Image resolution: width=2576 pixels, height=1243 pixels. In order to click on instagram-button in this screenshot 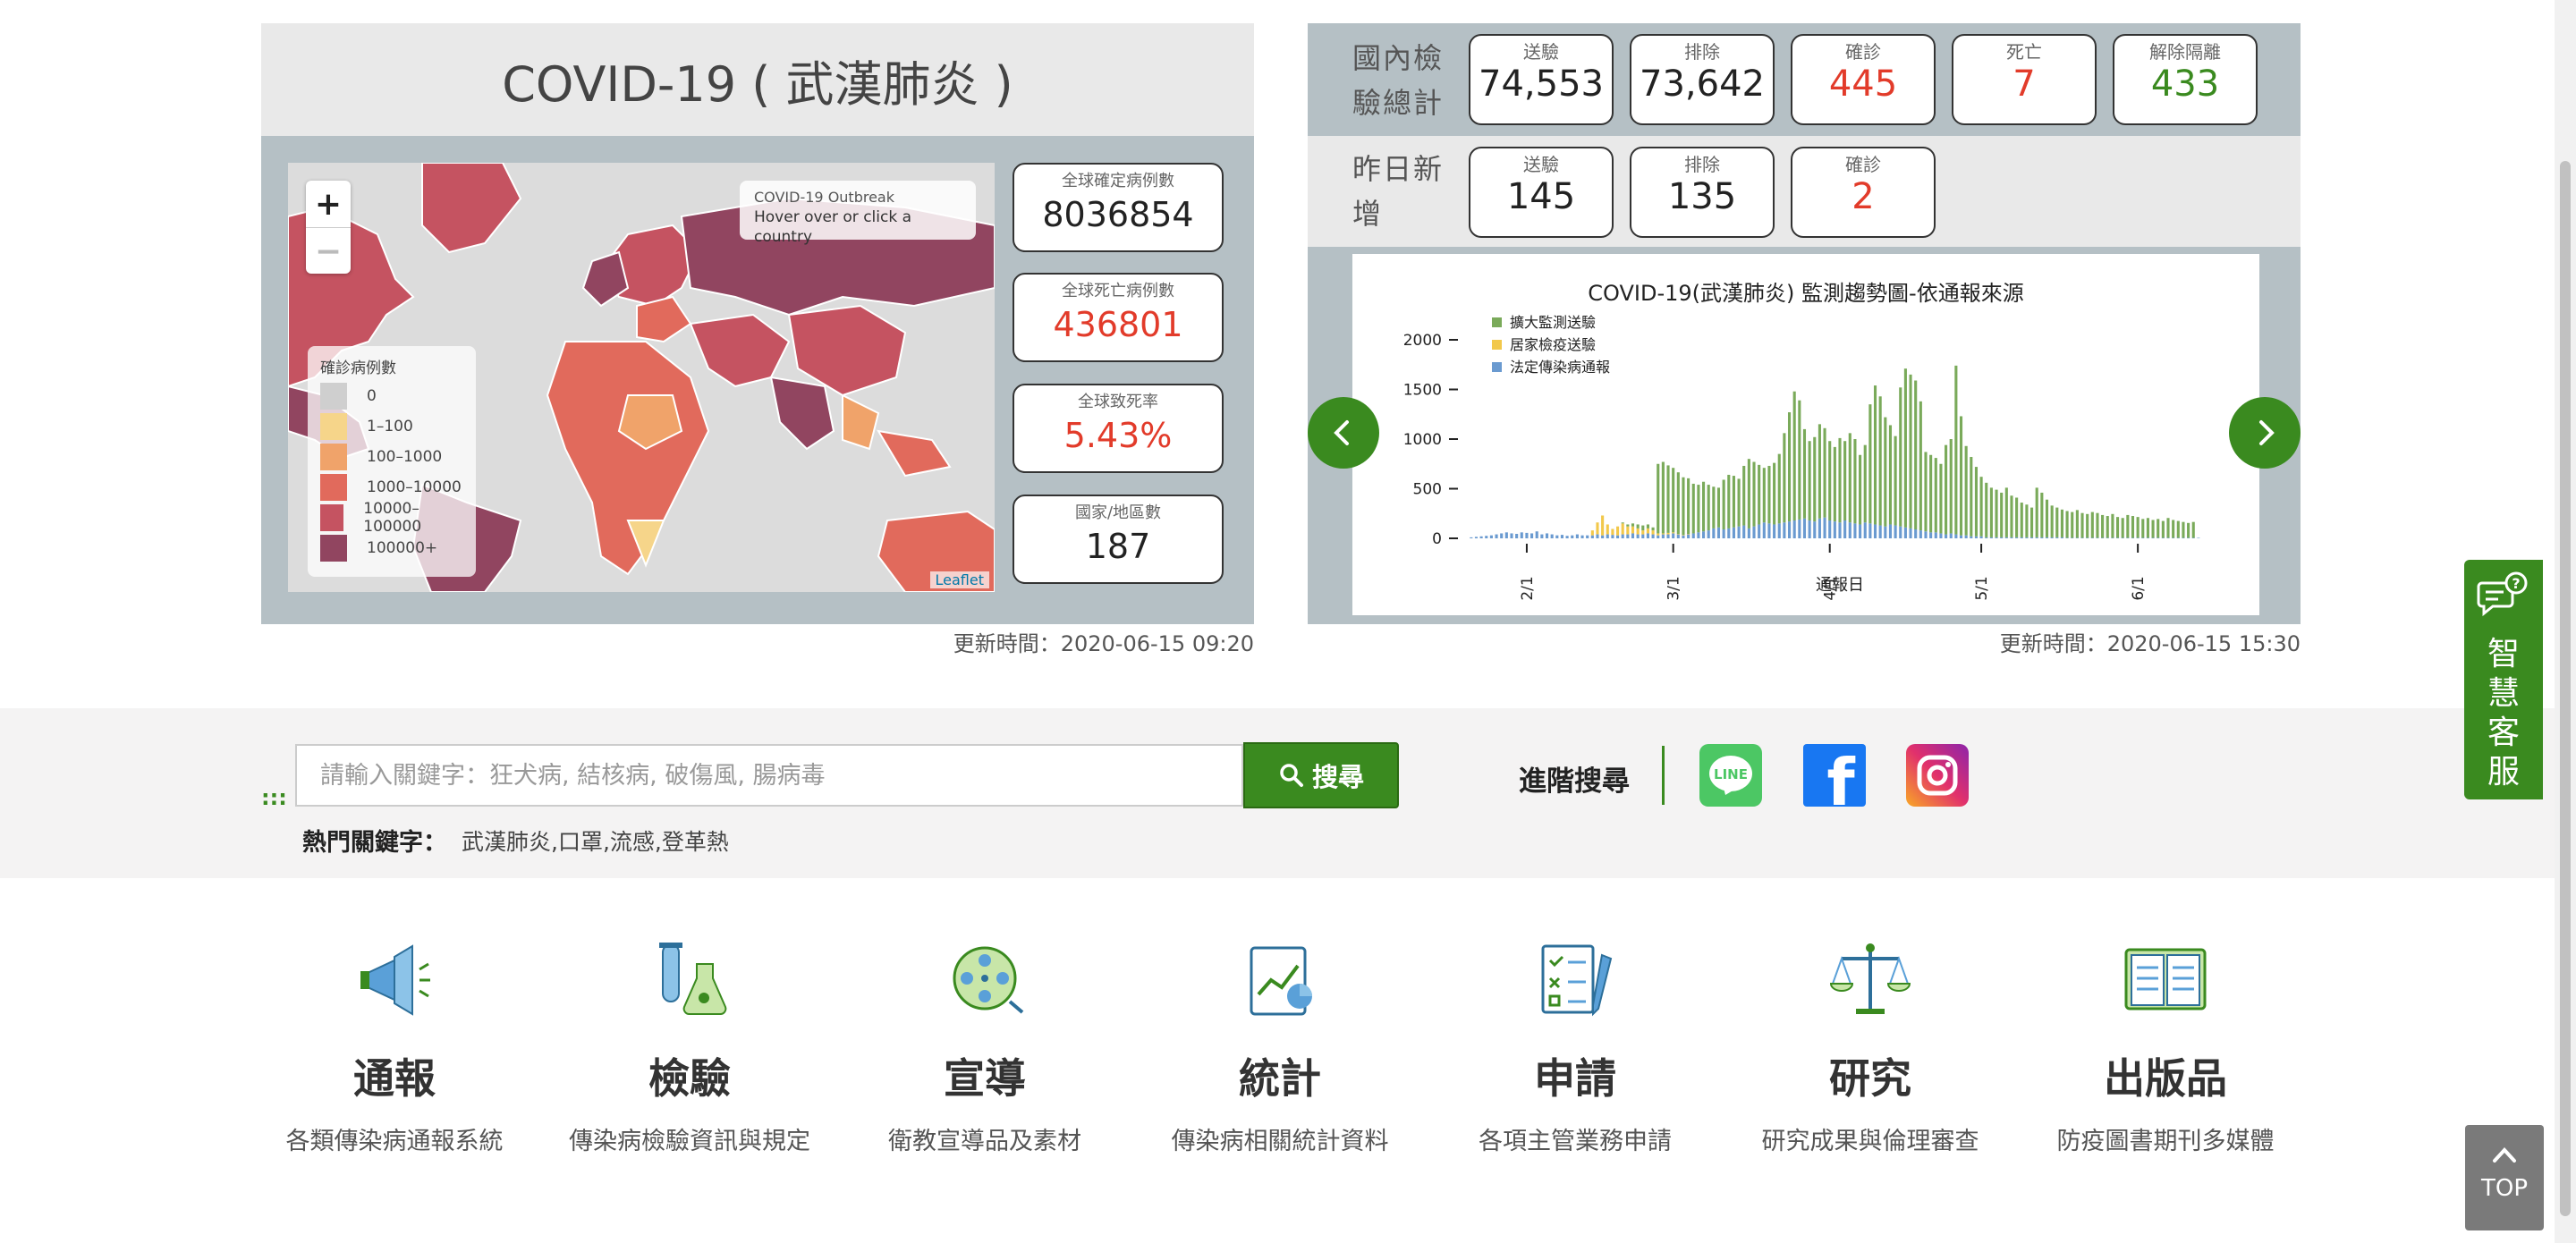, I will do `click(1937, 775)`.